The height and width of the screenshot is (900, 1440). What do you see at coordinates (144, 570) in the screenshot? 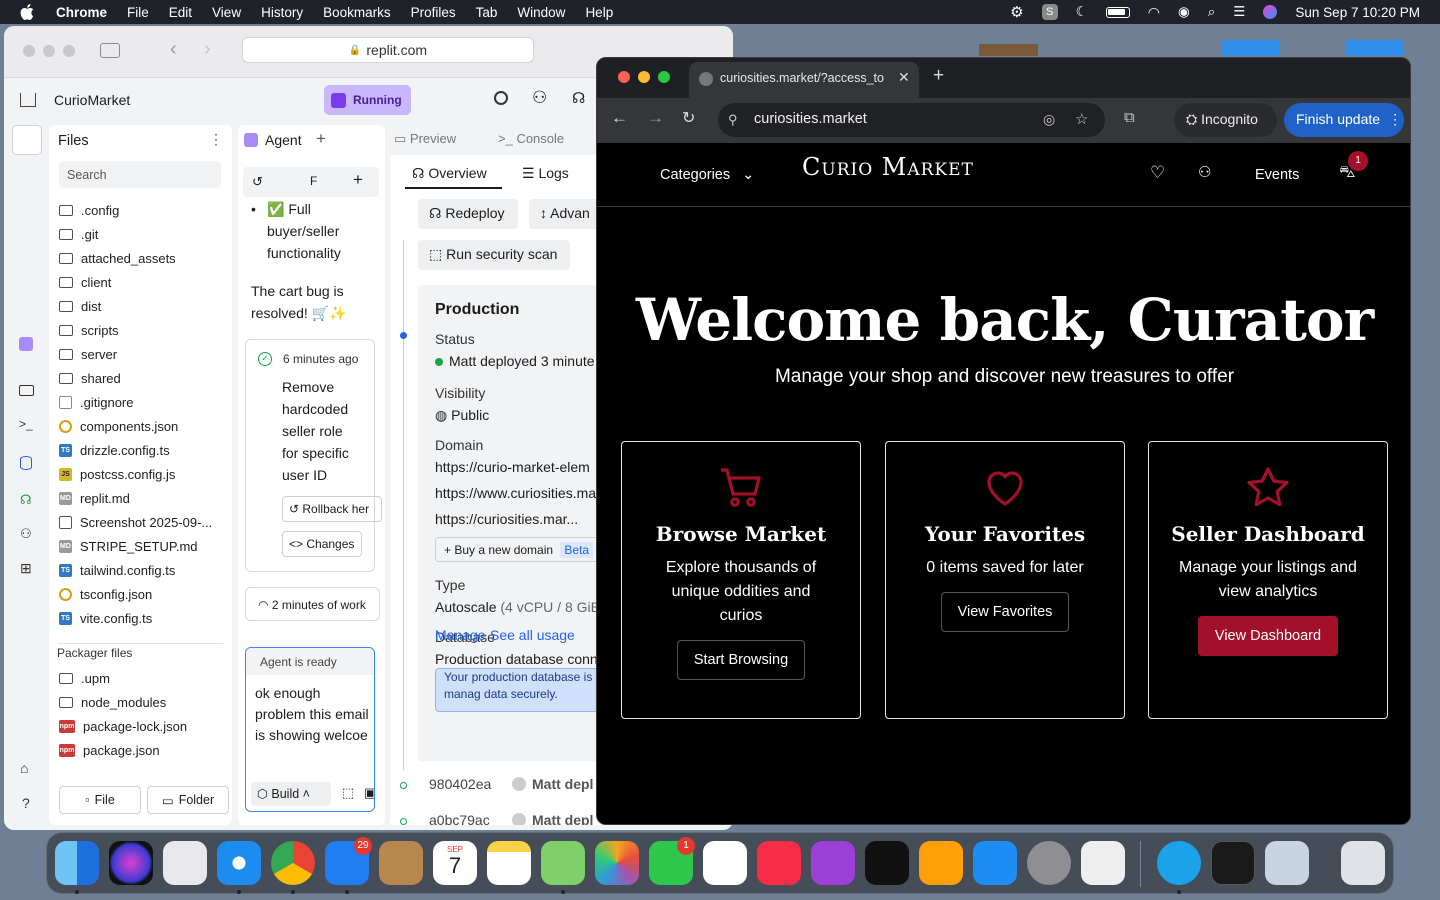
I see `file-tree-item: TS tailwind.config.ts` at bounding box center [144, 570].